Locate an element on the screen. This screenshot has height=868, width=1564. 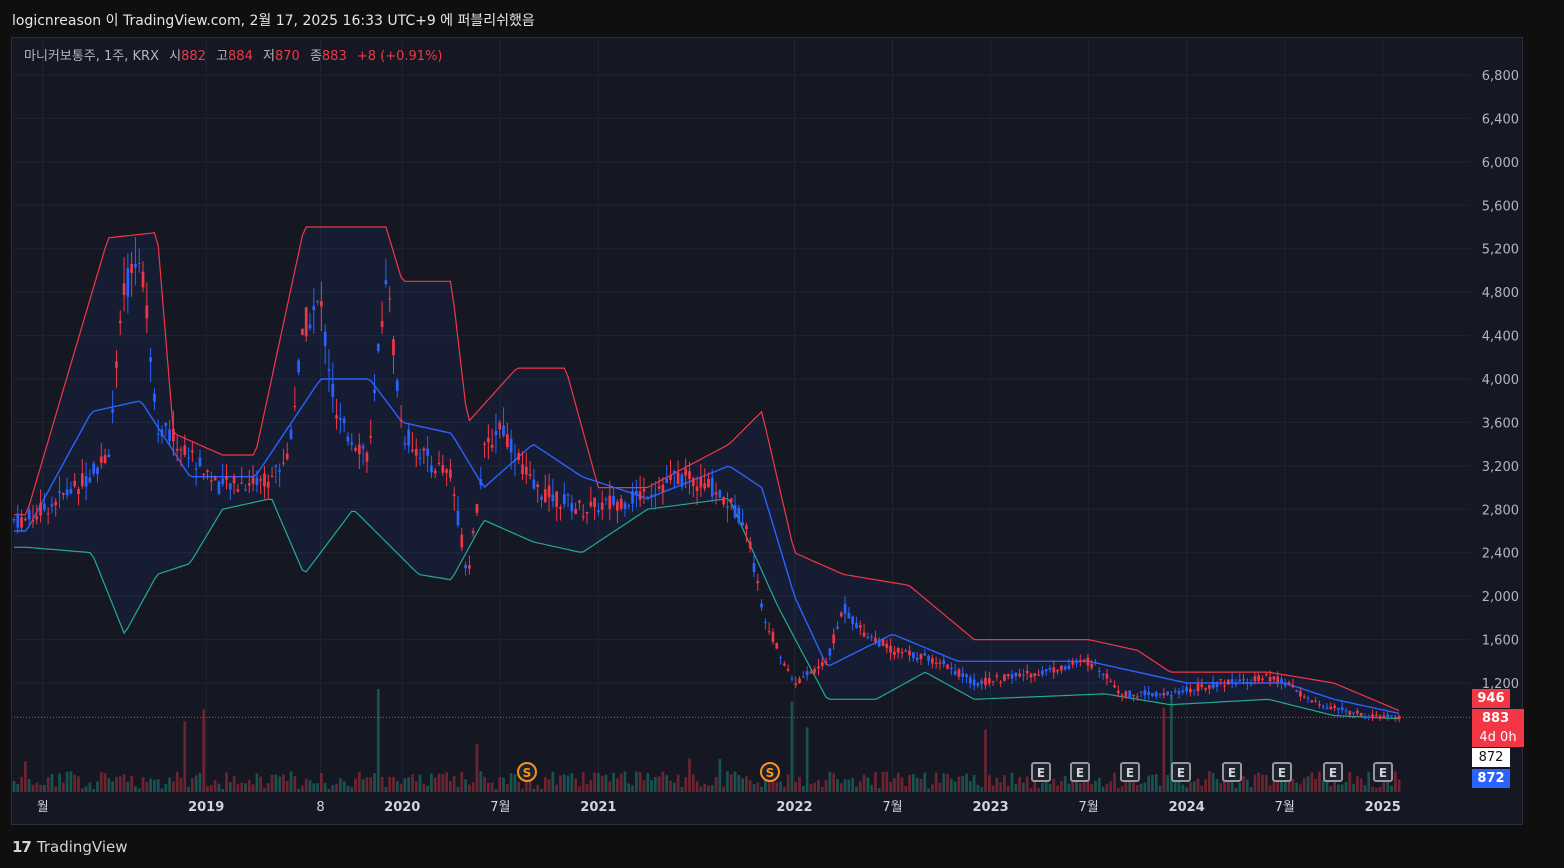
symbol-label: 마니커보통주, 1주, KRX is located at coordinates (91, 56).